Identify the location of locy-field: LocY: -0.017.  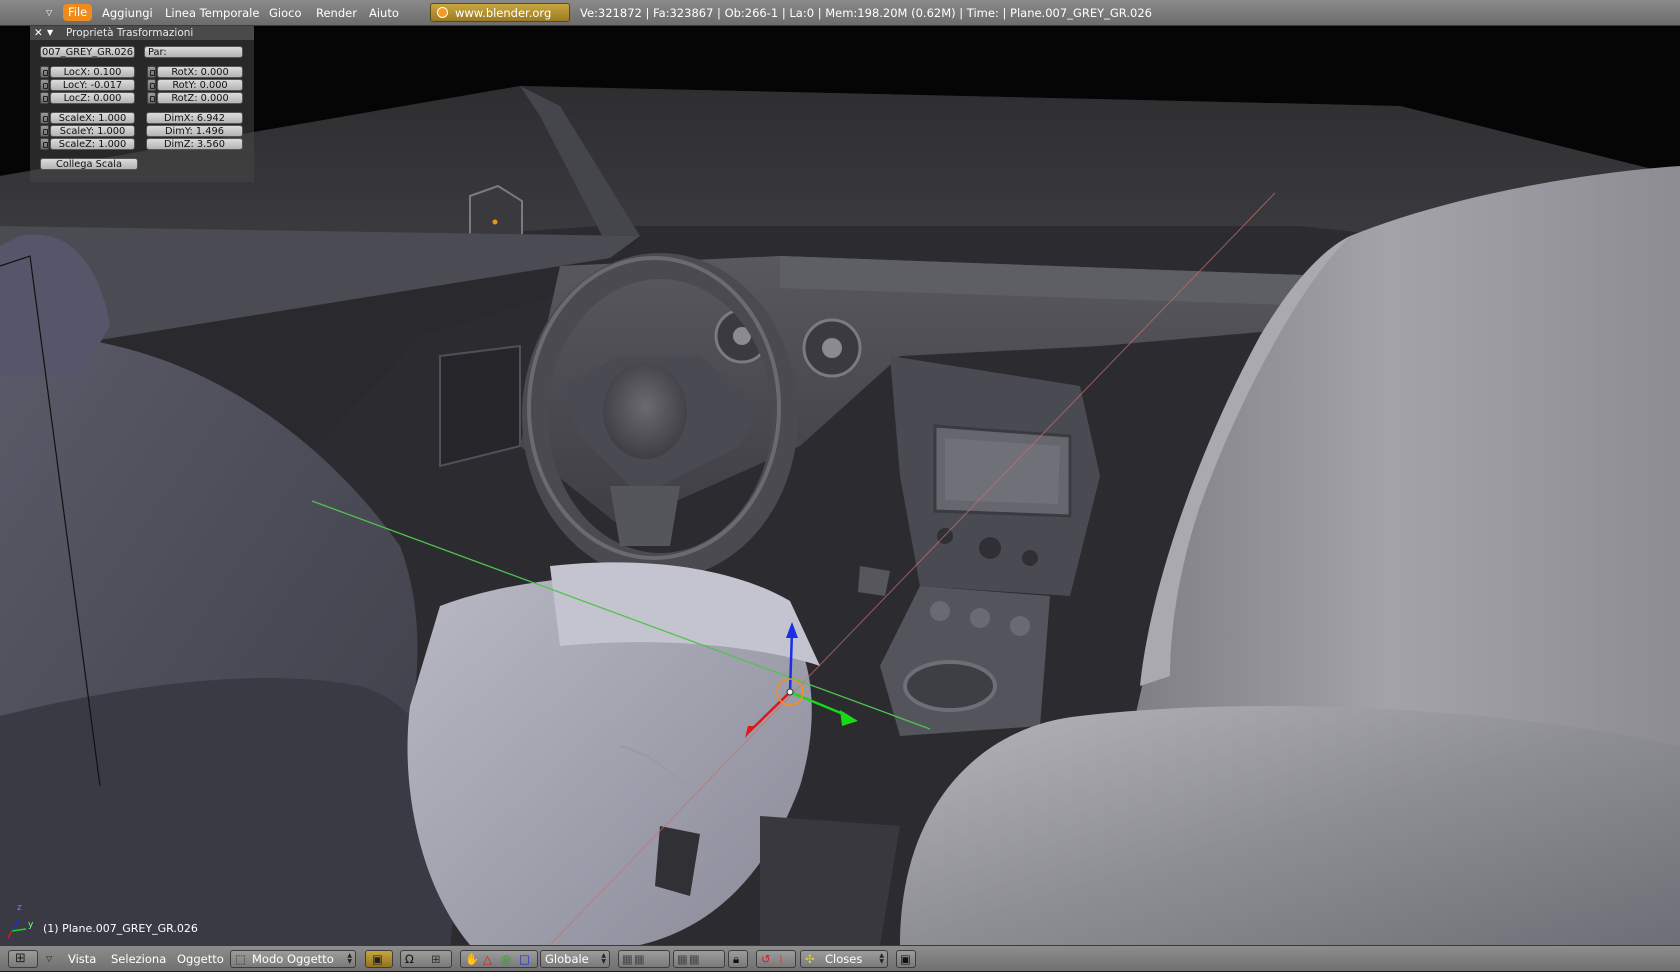
(92, 85).